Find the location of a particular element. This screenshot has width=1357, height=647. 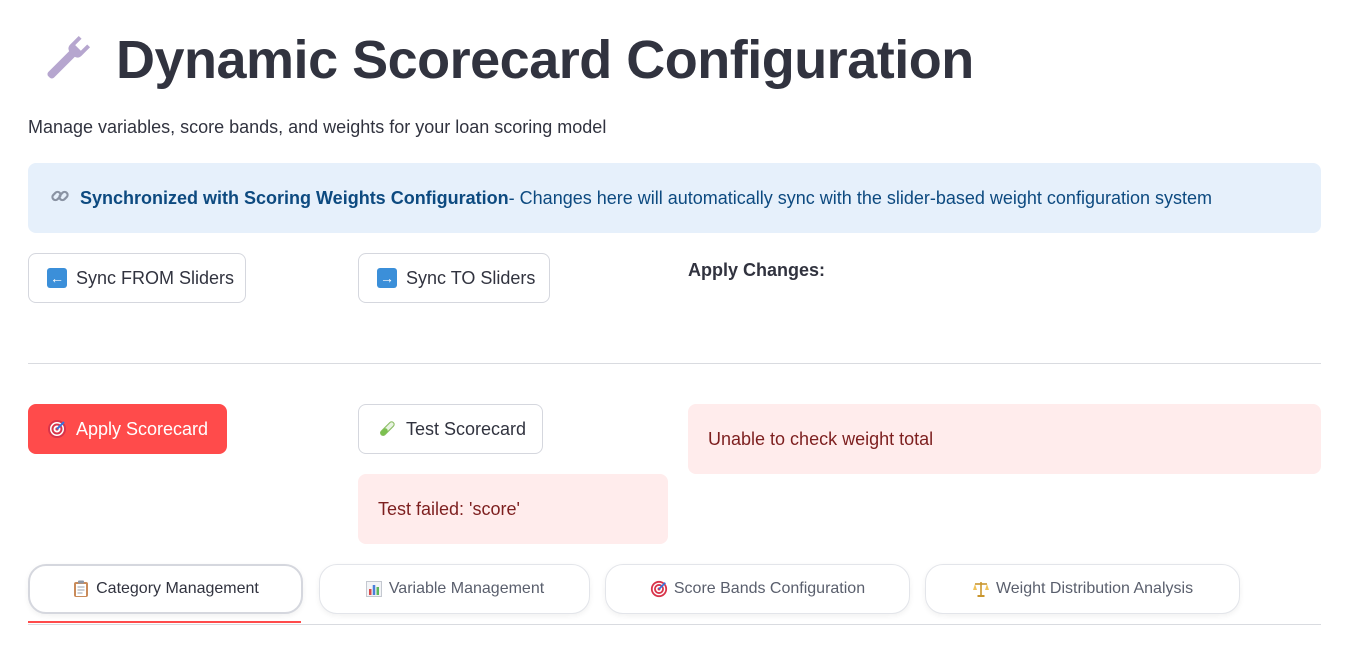

test-failed-alert: Test failed: 'score' is located at coordinates (513, 509).